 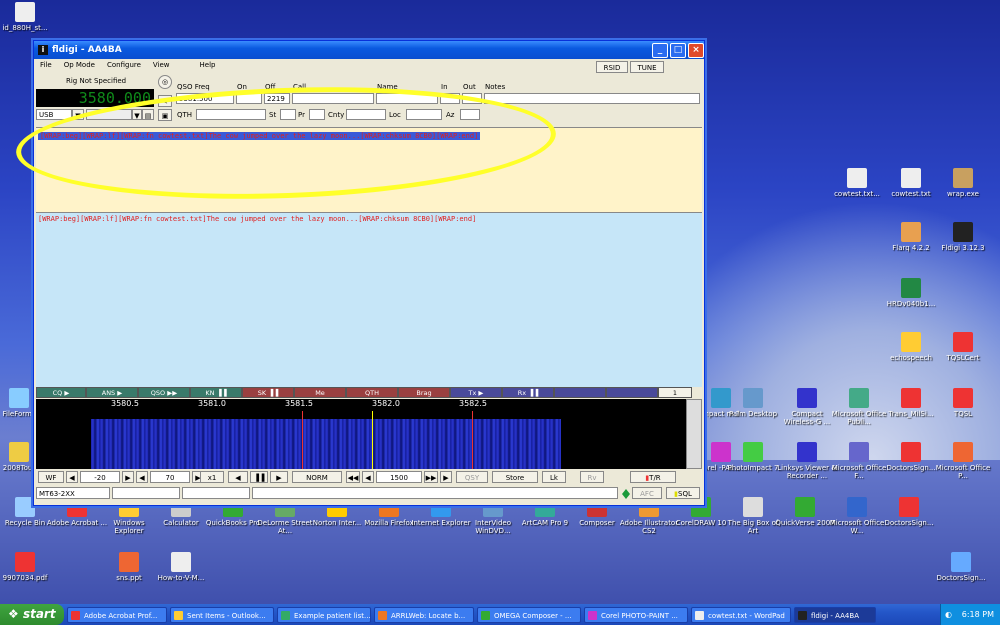 What do you see at coordinates (382, 615) in the screenshot?
I see `firefox-icon` at bounding box center [382, 615].